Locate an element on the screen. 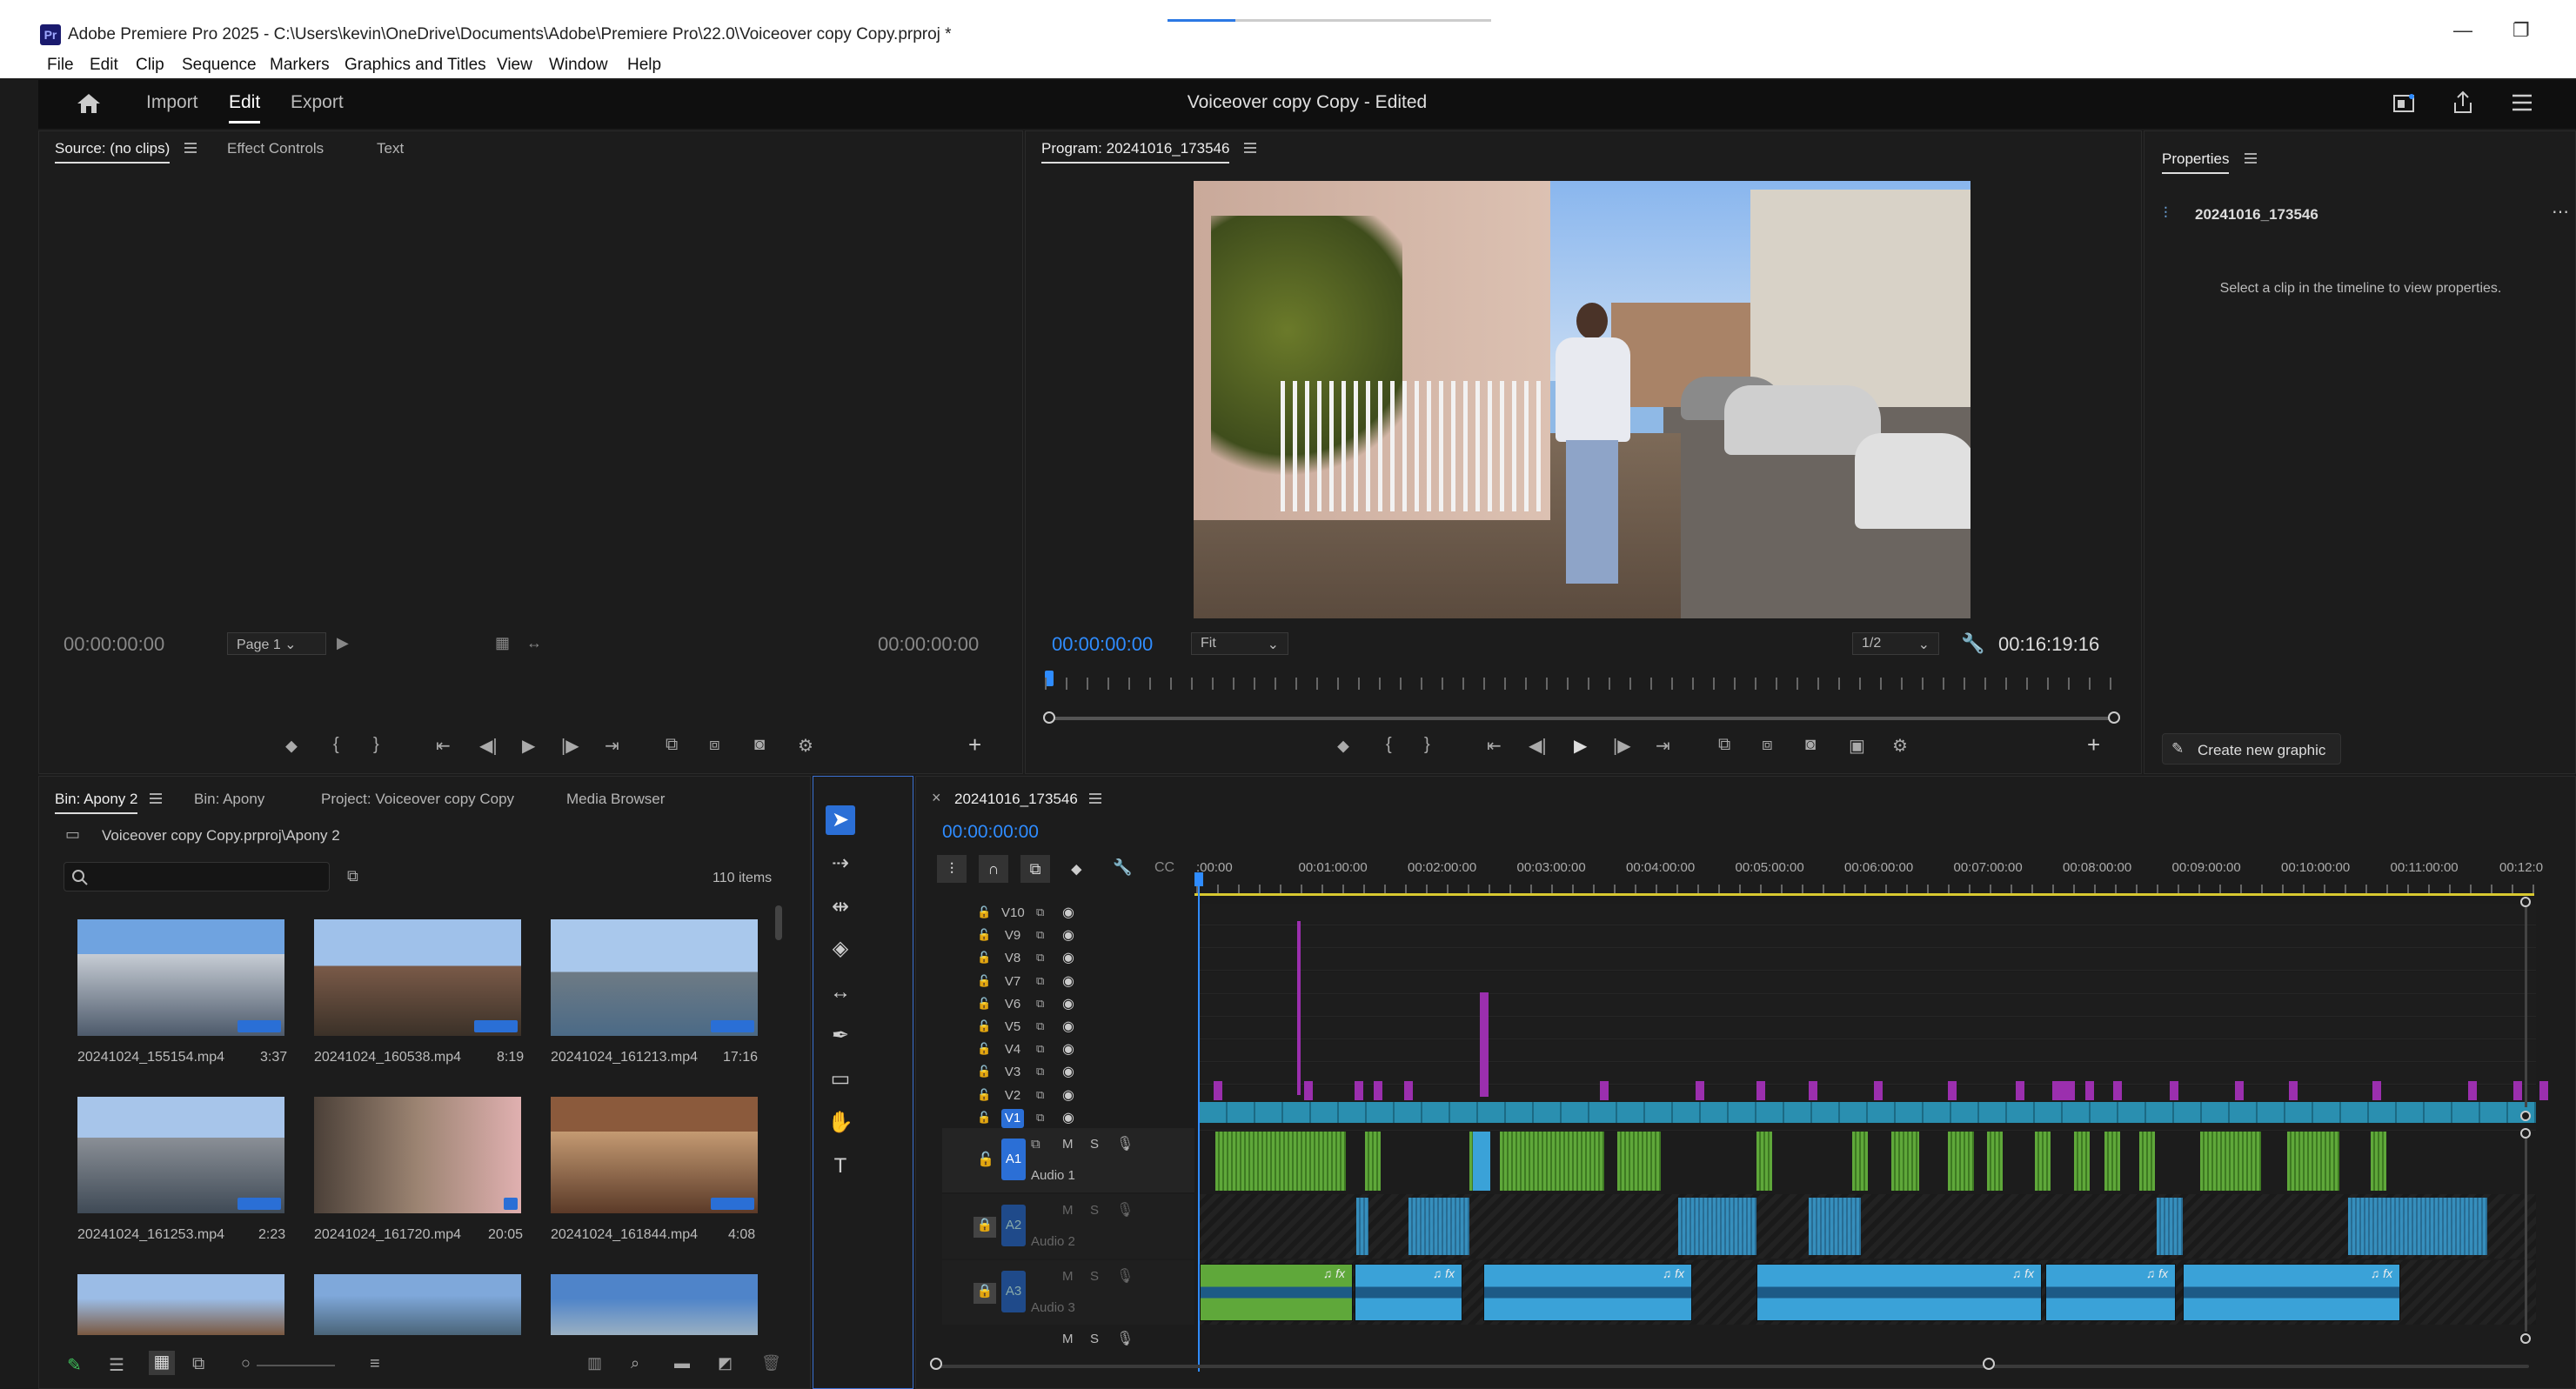  overwrite-icon: ⧈ is located at coordinates (714, 745).